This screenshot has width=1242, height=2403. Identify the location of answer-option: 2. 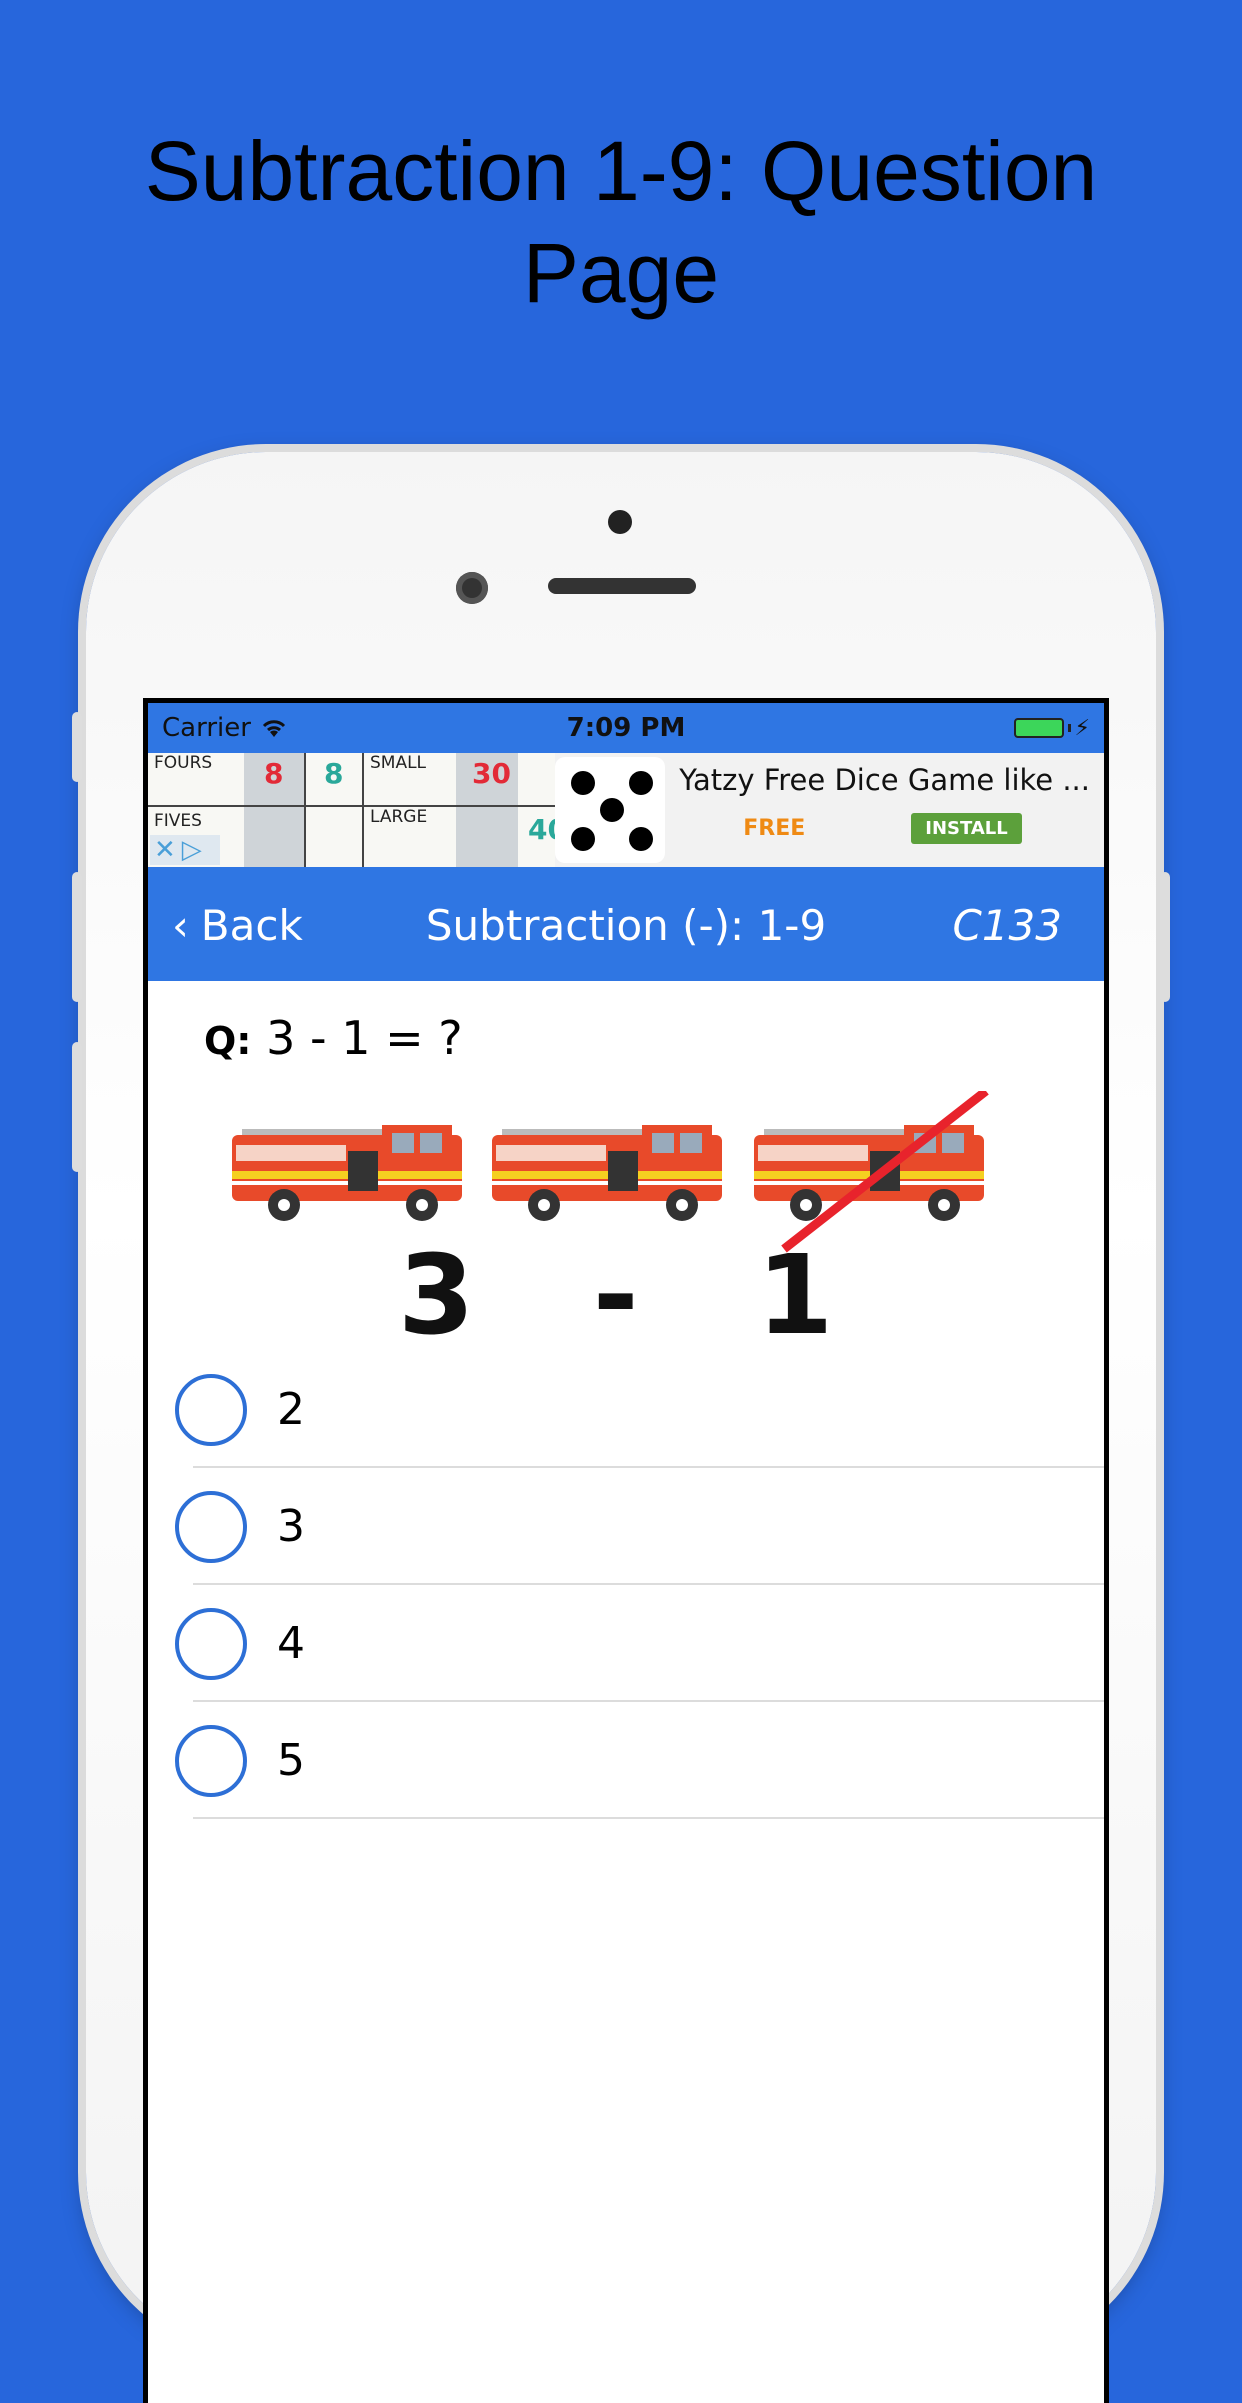
(626, 1409).